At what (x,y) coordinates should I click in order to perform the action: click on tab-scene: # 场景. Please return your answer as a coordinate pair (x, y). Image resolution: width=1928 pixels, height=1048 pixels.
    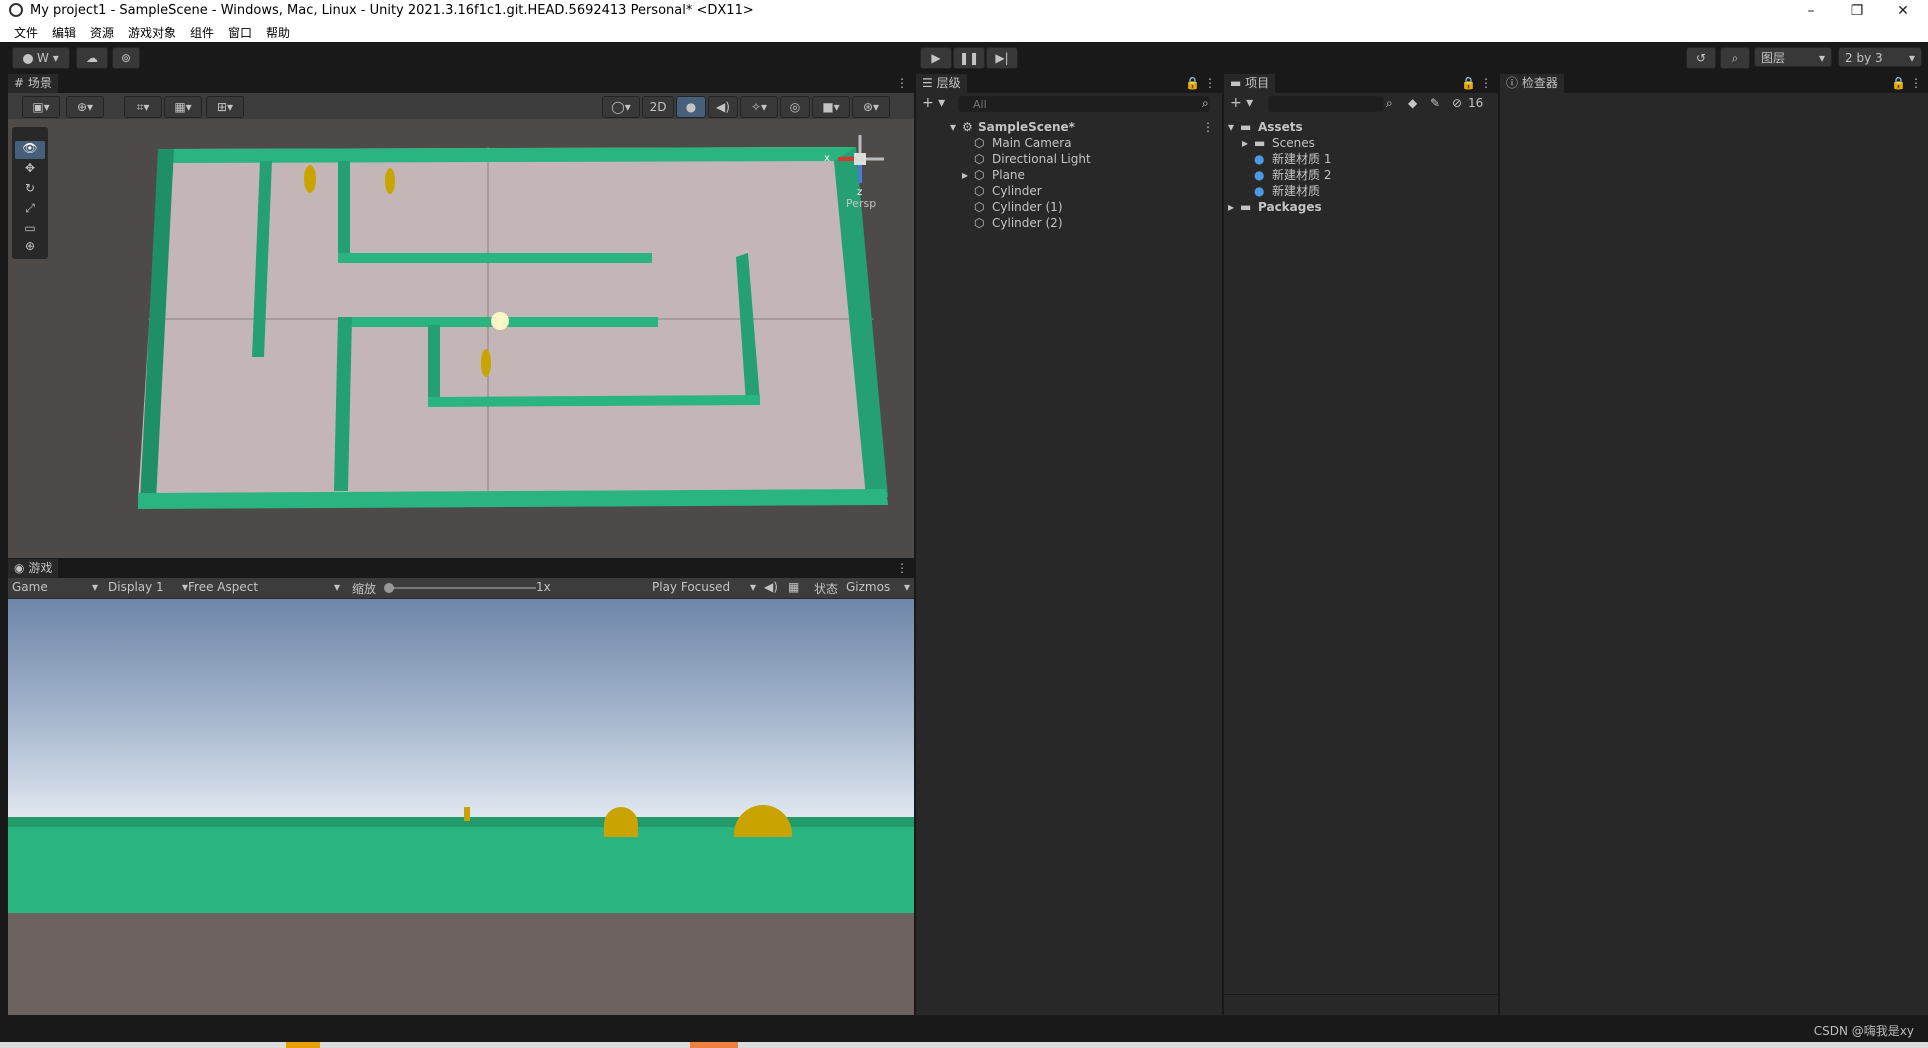
    Looking at the image, I should click on (33, 83).